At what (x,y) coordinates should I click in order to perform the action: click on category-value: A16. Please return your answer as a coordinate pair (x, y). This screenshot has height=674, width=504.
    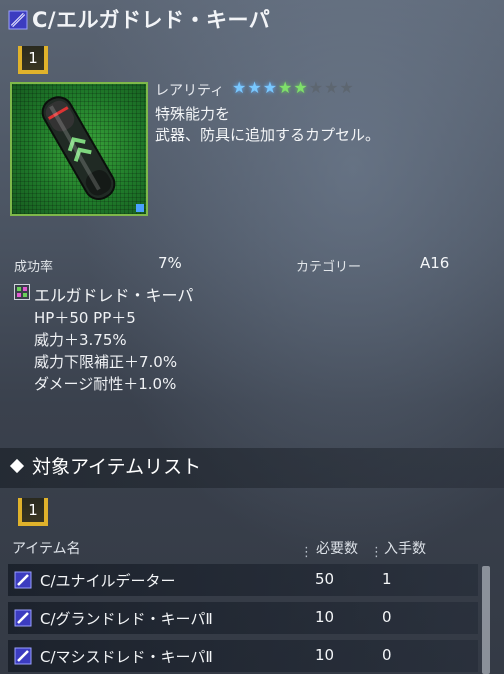
    Looking at the image, I should click on (435, 263).